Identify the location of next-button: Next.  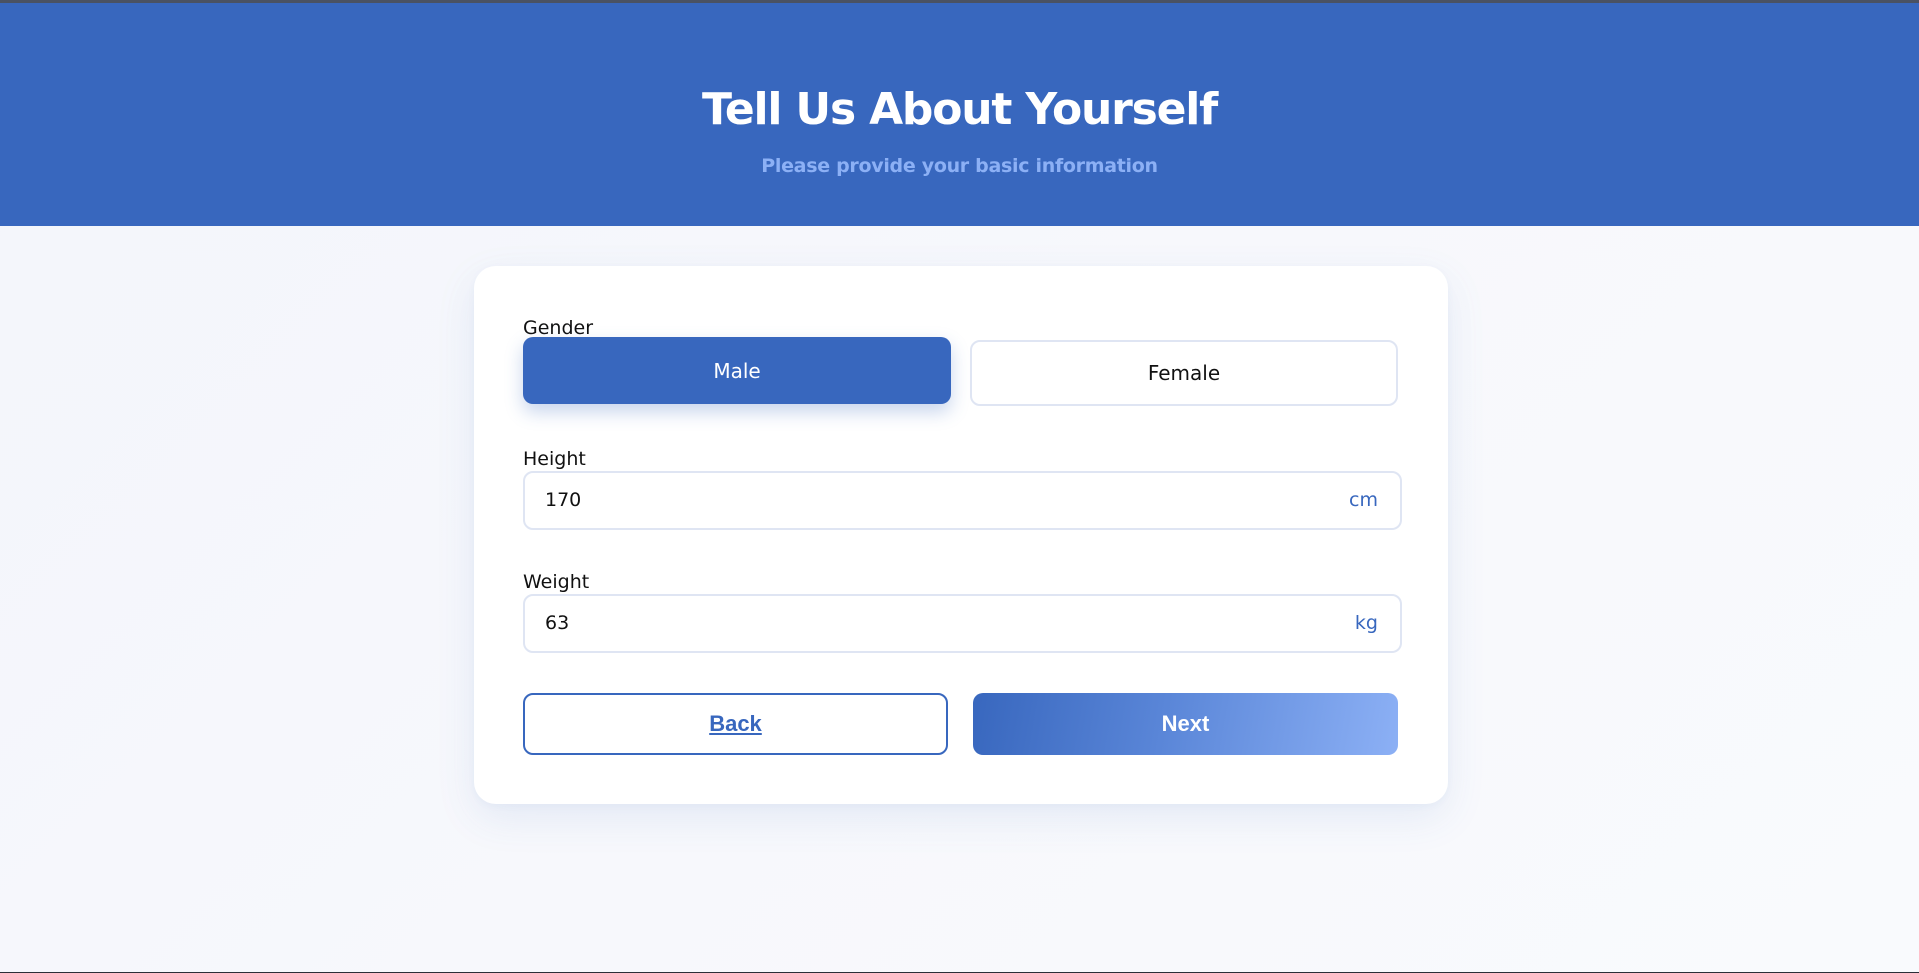
(1185, 724).